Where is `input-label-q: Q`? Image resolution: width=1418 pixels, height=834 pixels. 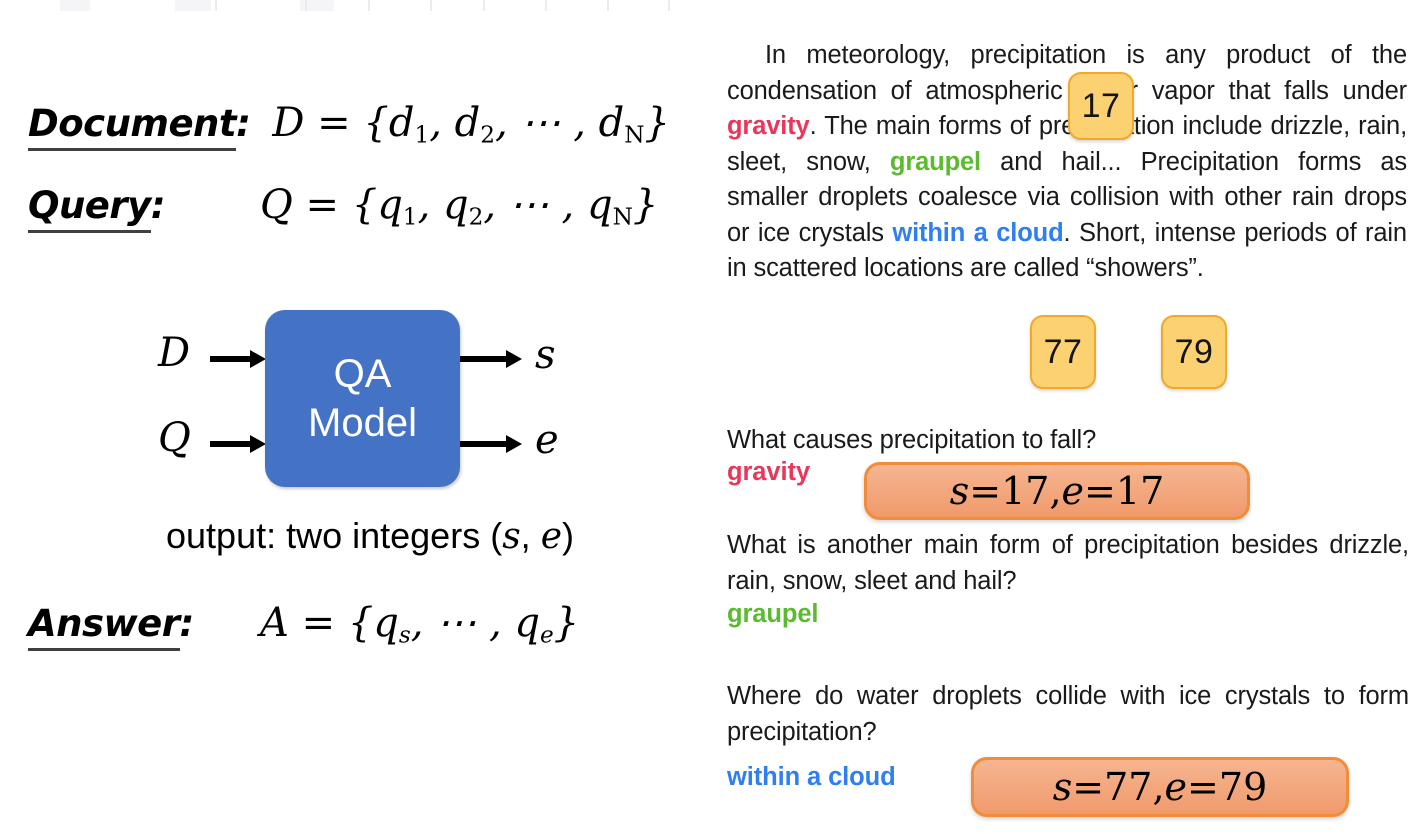
input-label-q: Q is located at coordinates (174, 438).